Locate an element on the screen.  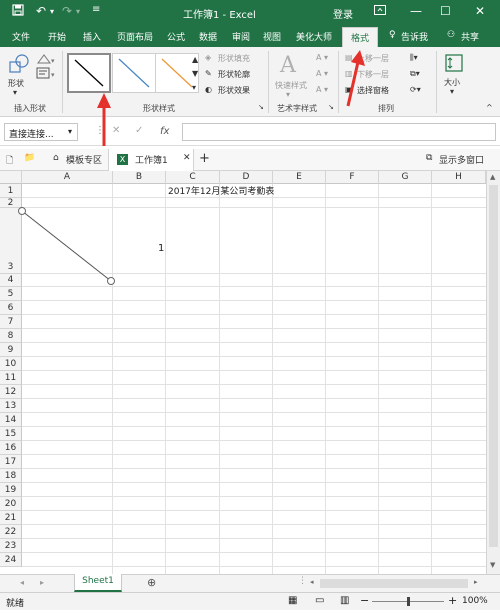
scroll-down-icon: ▼ is located at coordinates (492, 565).